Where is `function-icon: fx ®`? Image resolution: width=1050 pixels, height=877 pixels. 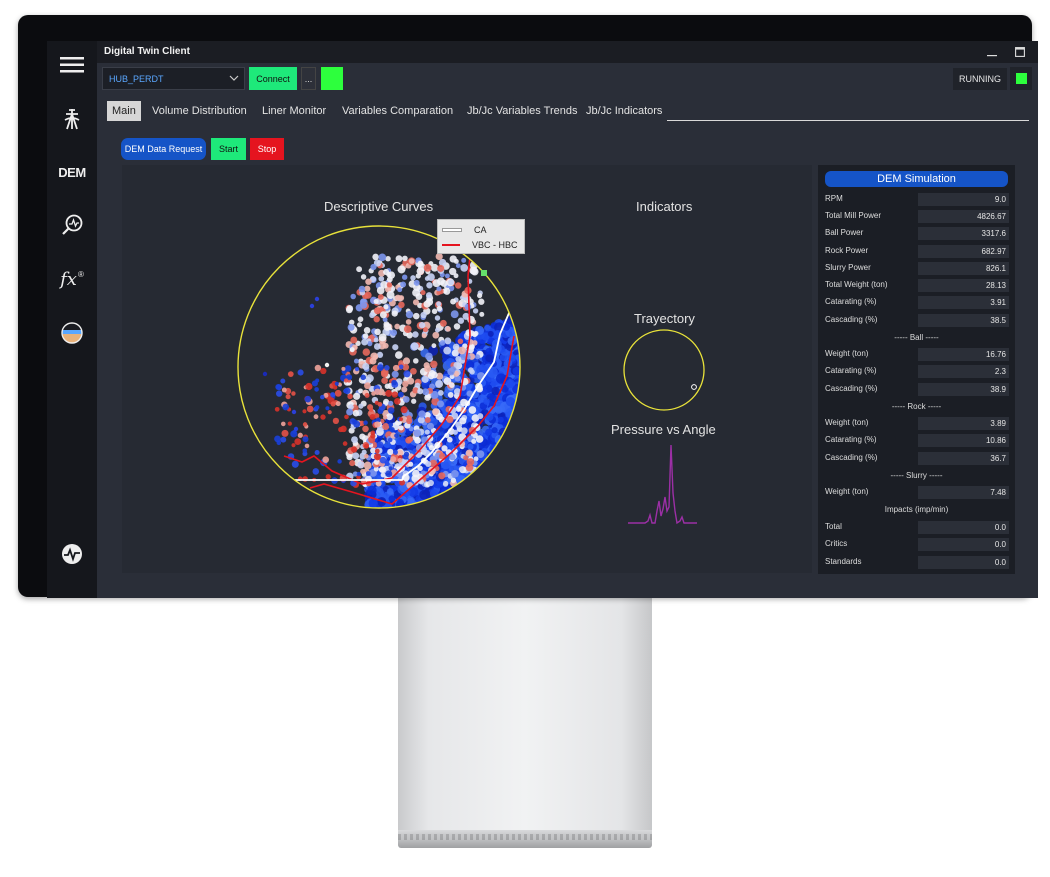 function-icon: fx ® is located at coordinates (72, 279).